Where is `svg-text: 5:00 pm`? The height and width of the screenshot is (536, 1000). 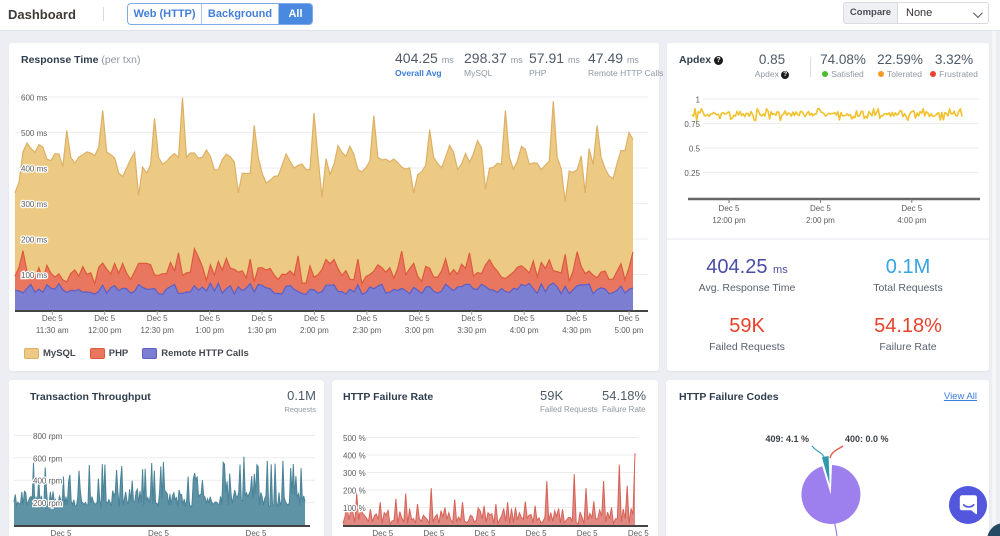
svg-text: 5:00 pm is located at coordinates (629, 330).